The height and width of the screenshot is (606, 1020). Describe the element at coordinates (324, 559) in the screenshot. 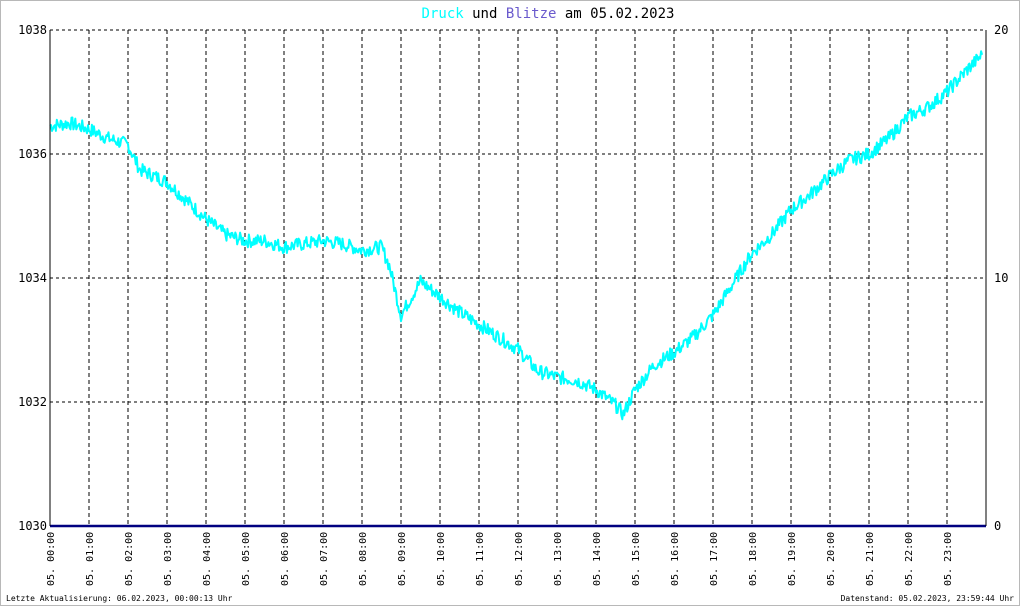

I see `x-tick-label: 05. 07:00` at that location.